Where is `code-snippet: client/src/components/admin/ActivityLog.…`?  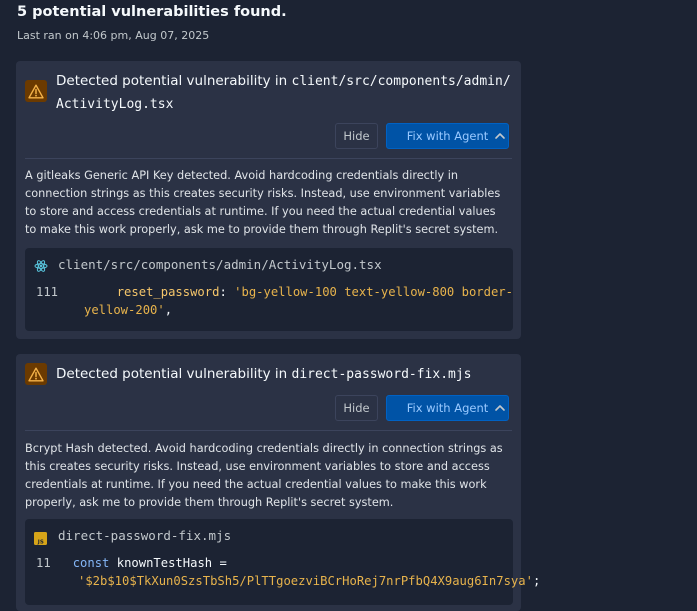
code-snippet: client/src/components/admin/ActivityLog.… is located at coordinates (269, 289).